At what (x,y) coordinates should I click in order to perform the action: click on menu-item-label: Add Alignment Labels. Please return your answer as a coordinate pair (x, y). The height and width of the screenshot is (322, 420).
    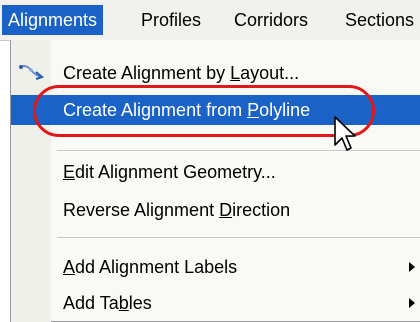
    Looking at the image, I should click on (150, 267).